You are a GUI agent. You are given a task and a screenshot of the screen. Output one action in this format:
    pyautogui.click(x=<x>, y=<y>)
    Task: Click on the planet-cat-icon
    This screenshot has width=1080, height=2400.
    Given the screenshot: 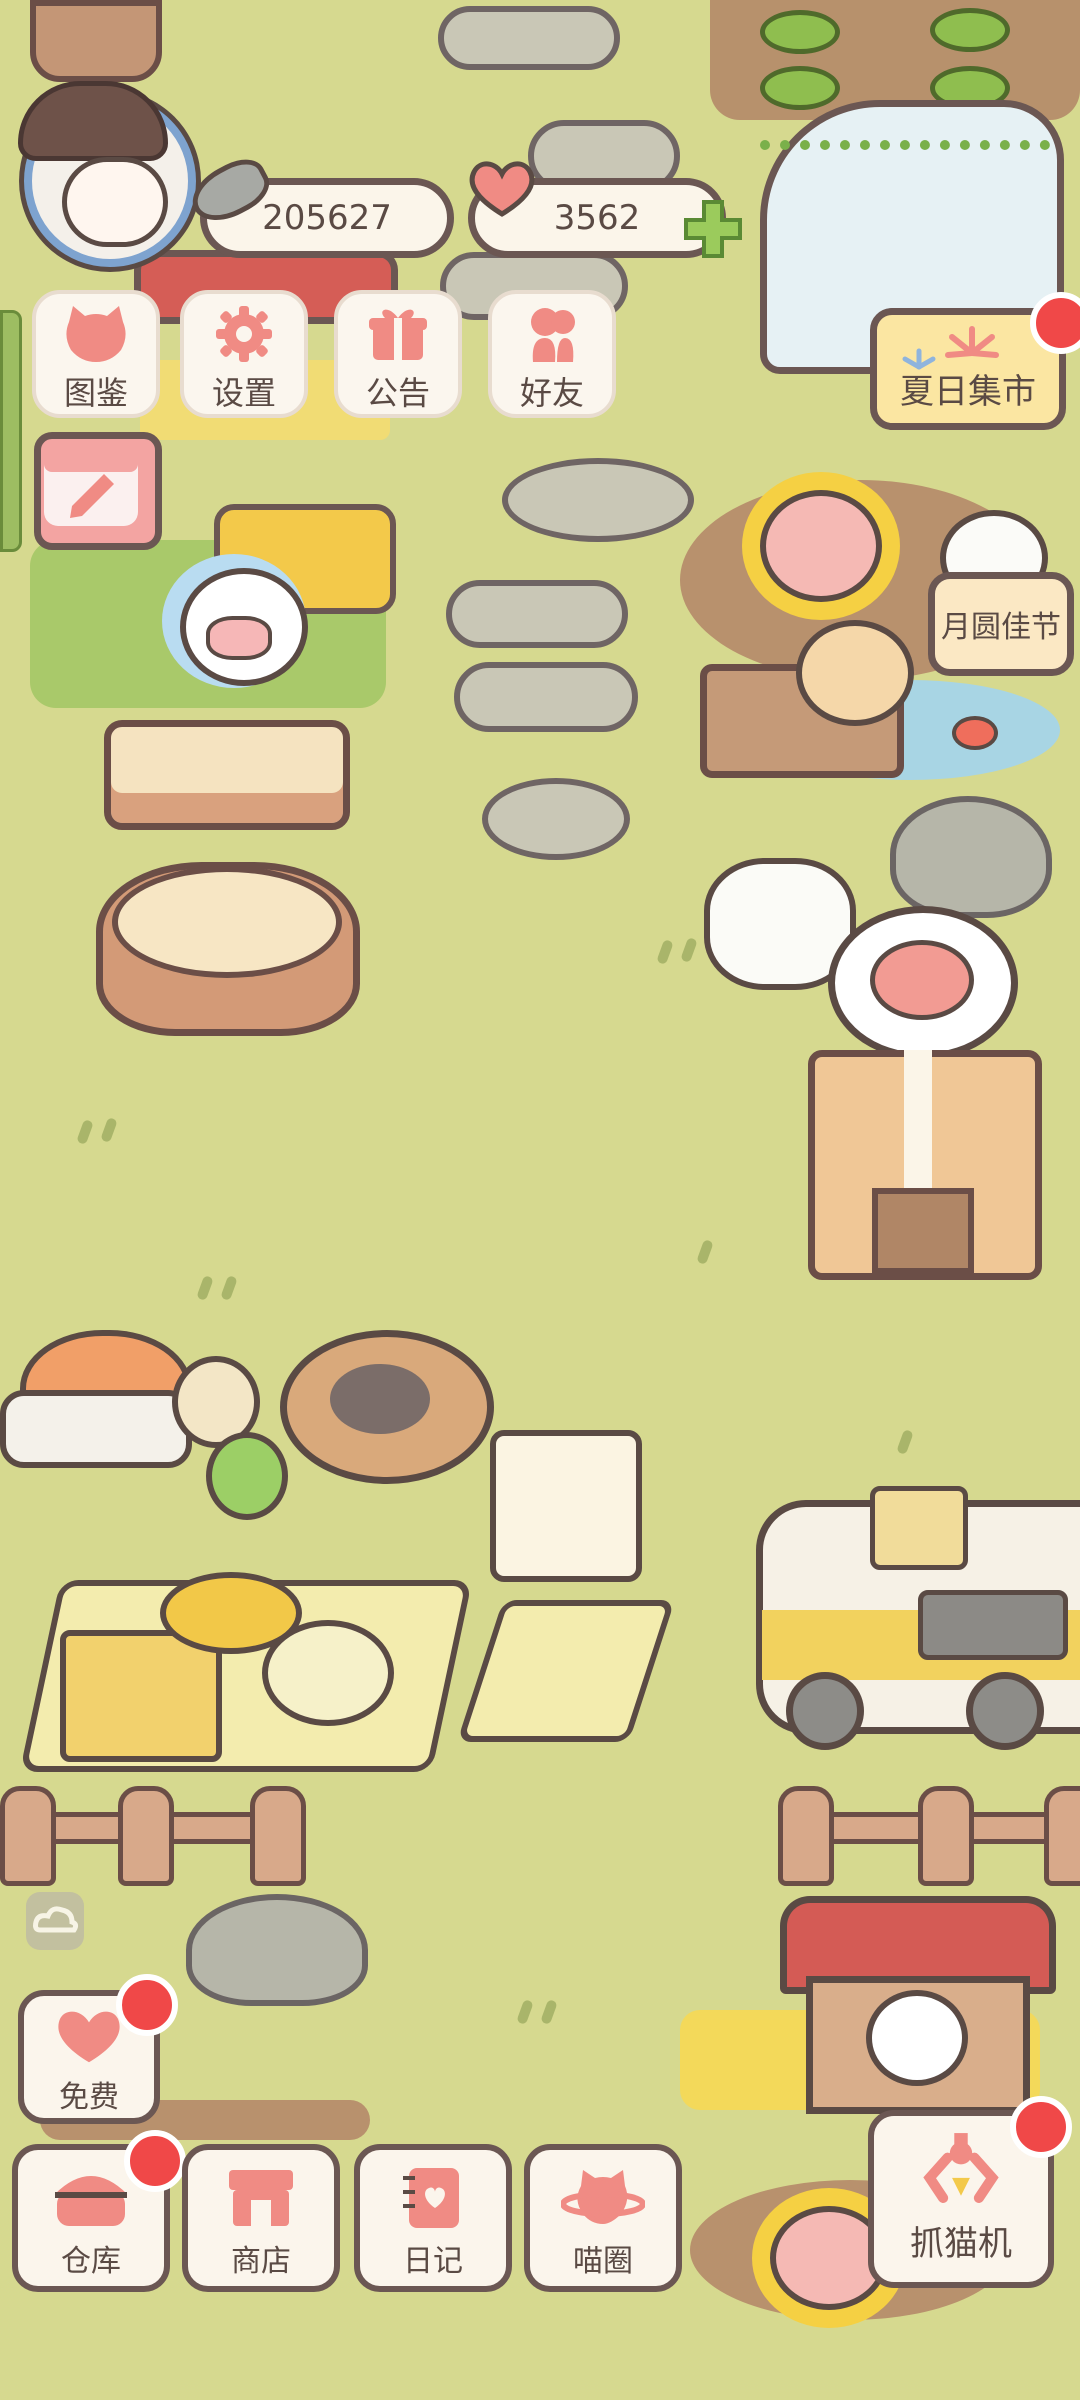 What is the action you would take?
    pyautogui.click(x=603, y=2197)
    